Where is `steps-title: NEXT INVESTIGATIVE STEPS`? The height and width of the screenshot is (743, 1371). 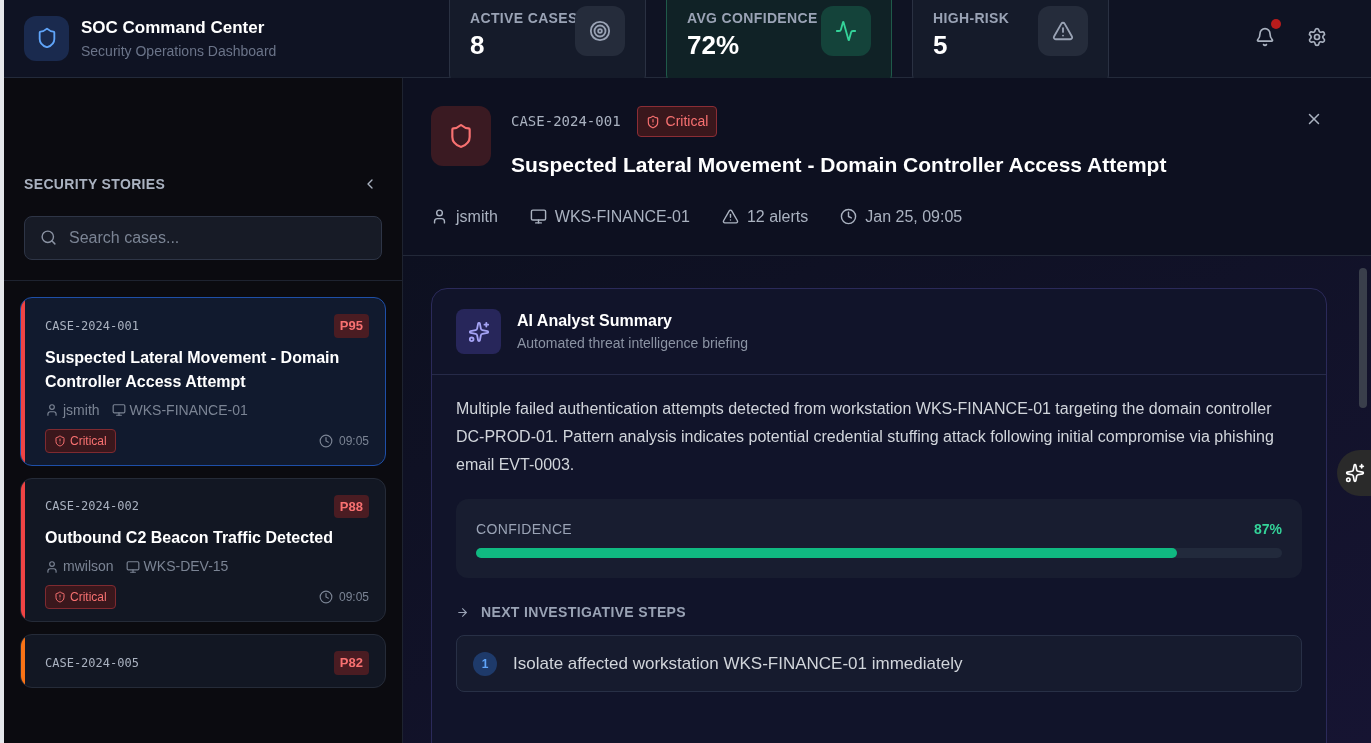 steps-title: NEXT INVESTIGATIVE STEPS is located at coordinates (583, 612).